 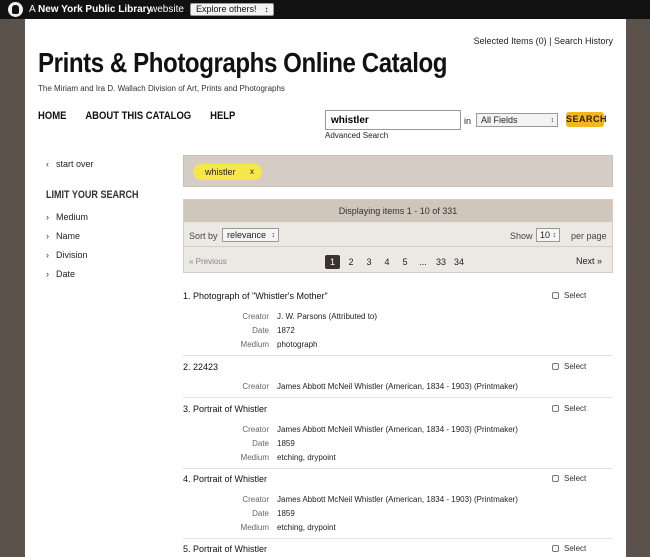 What do you see at coordinates (75, 164) in the screenshot?
I see `start-over-label: start over` at bounding box center [75, 164].